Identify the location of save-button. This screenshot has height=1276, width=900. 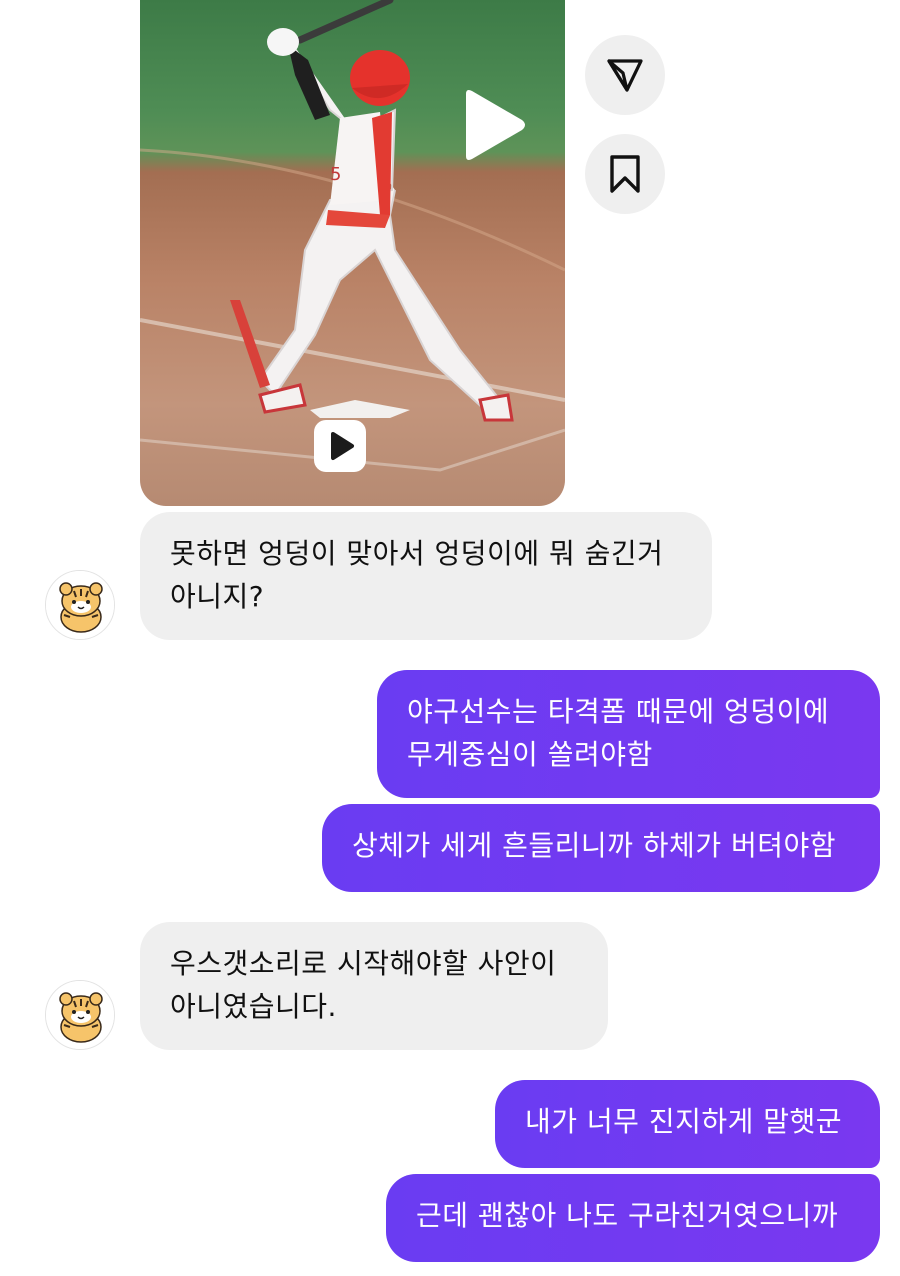
(625, 174).